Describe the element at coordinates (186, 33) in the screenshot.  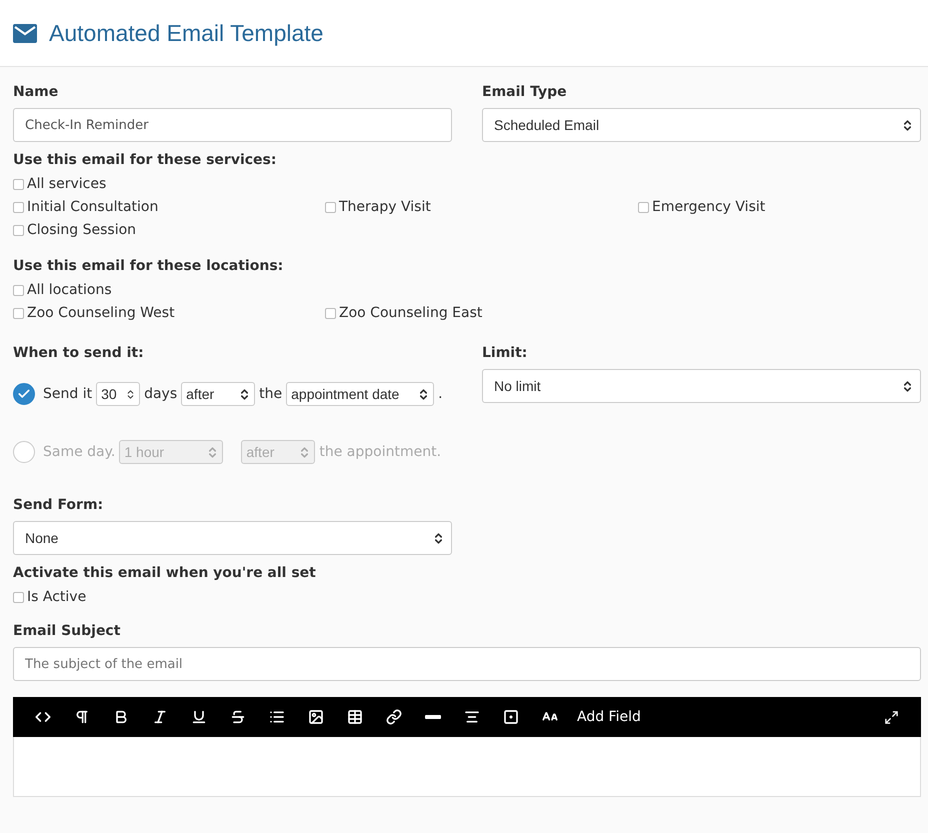
I see `page-title: Automated Email Template` at that location.